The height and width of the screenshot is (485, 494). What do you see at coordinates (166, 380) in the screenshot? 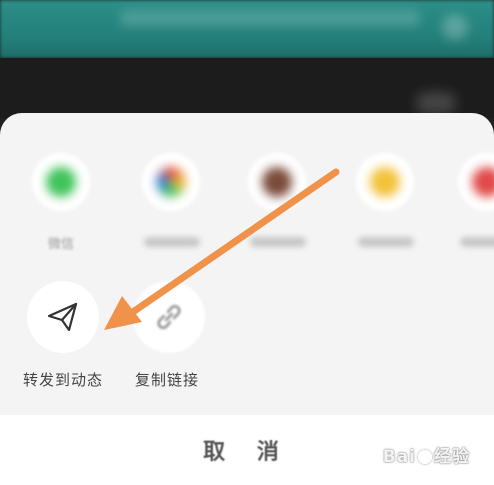
I see `copy-link-action-label: 复制链接` at bounding box center [166, 380].